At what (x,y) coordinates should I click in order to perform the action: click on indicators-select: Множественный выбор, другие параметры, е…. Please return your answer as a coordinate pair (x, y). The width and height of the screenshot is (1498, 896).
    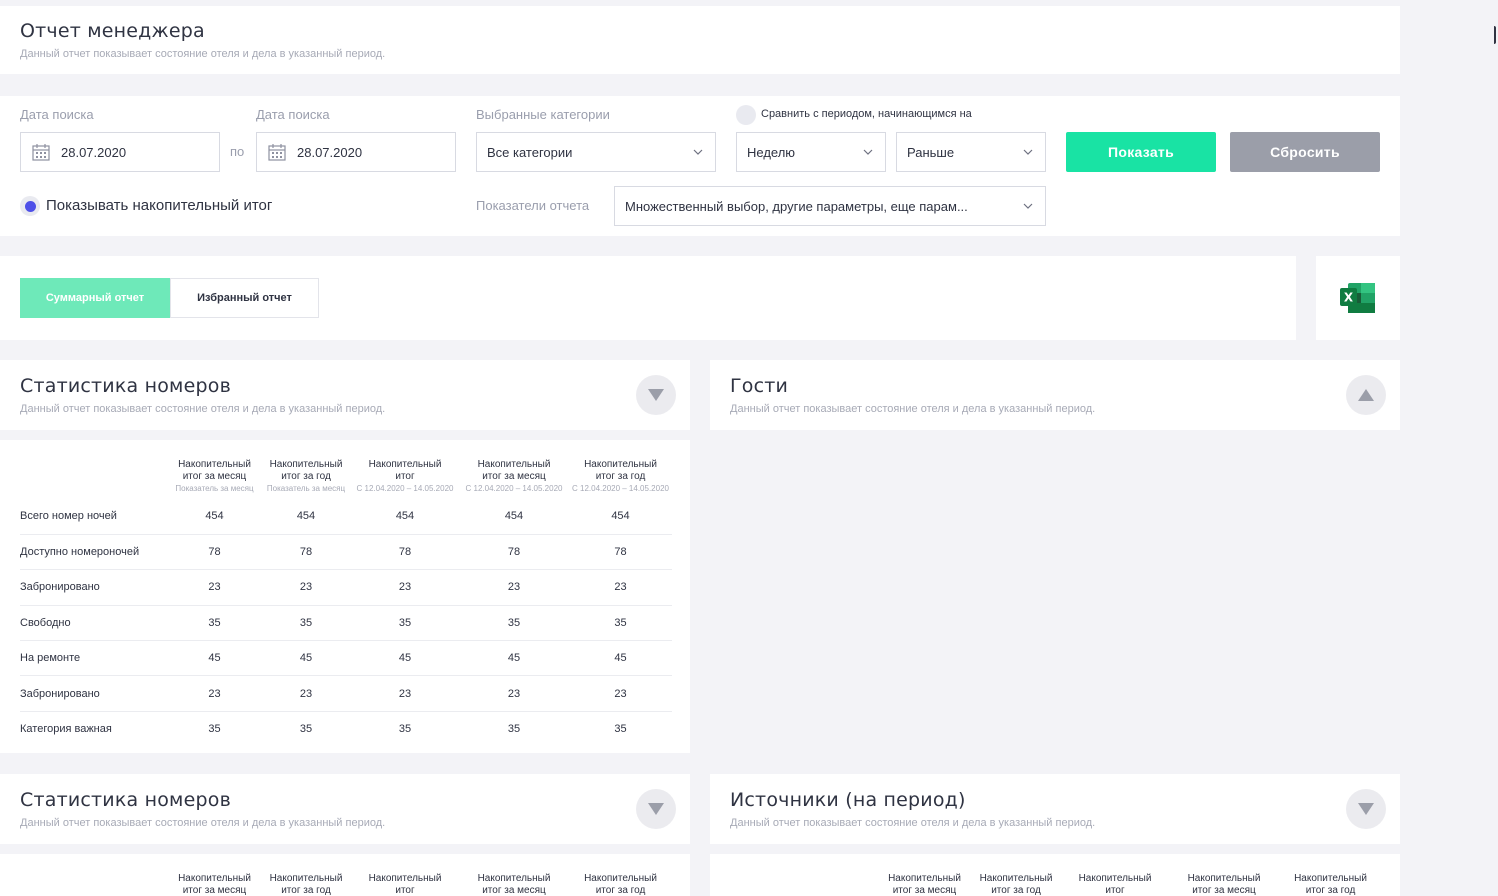
    Looking at the image, I should click on (830, 206).